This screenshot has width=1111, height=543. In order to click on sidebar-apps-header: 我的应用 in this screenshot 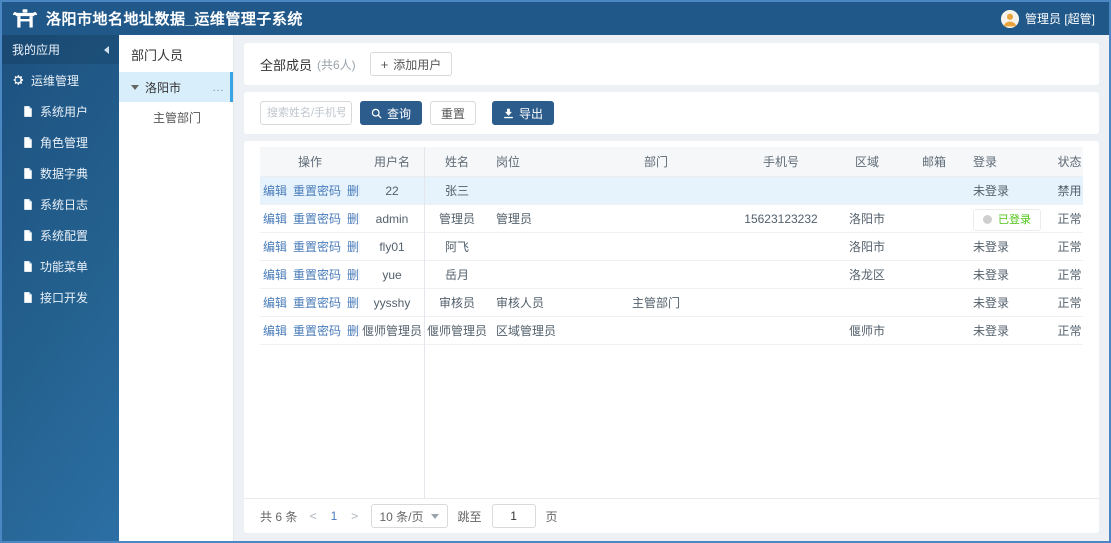, I will do `click(60, 49)`.